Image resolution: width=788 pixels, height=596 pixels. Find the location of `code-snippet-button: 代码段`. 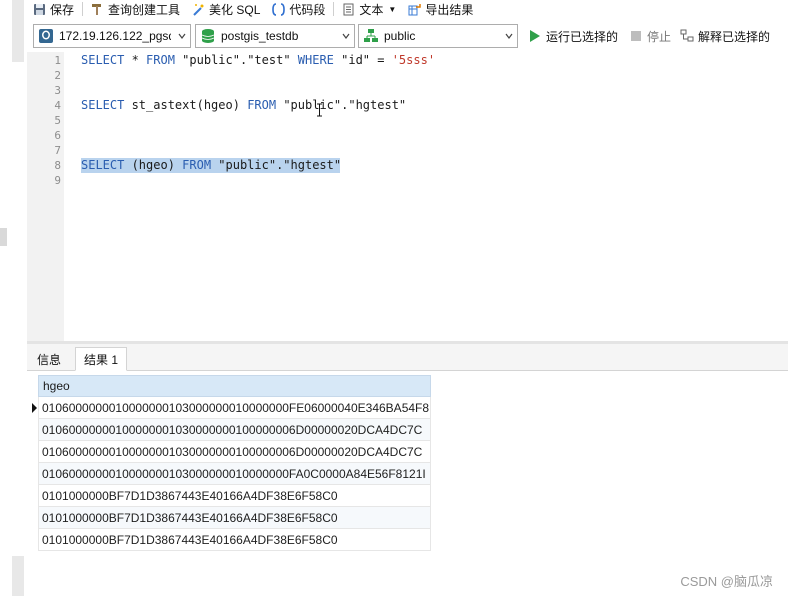

code-snippet-button: 代码段 is located at coordinates (298, 9).